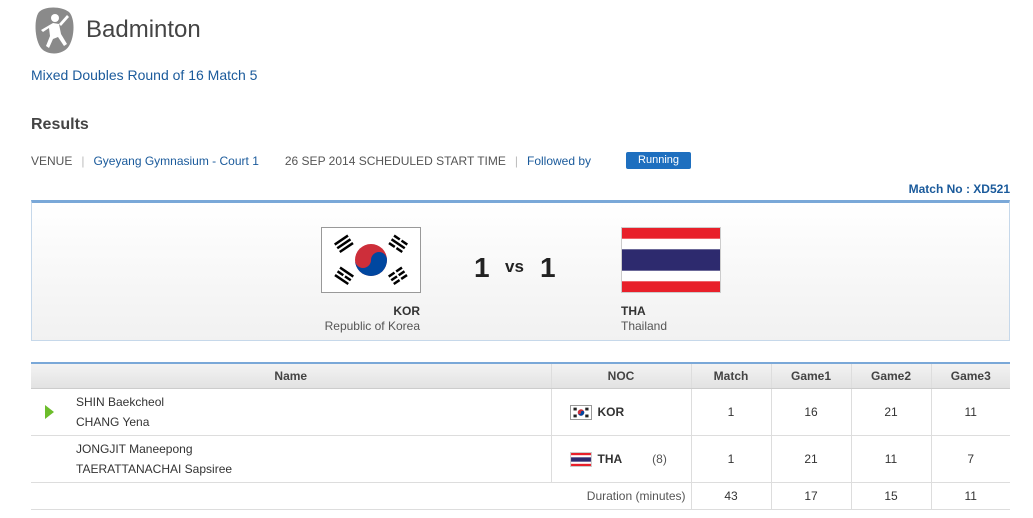 Image resolution: width=1033 pixels, height=518 pixels. I want to click on badminton-player-icon, so click(53, 31).